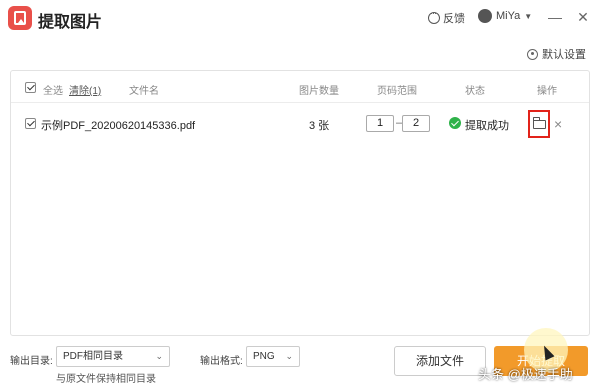 The height and width of the screenshot is (390, 600). Describe the element at coordinates (440, 361) in the screenshot. I see `add-file-button: 添加文件` at that location.